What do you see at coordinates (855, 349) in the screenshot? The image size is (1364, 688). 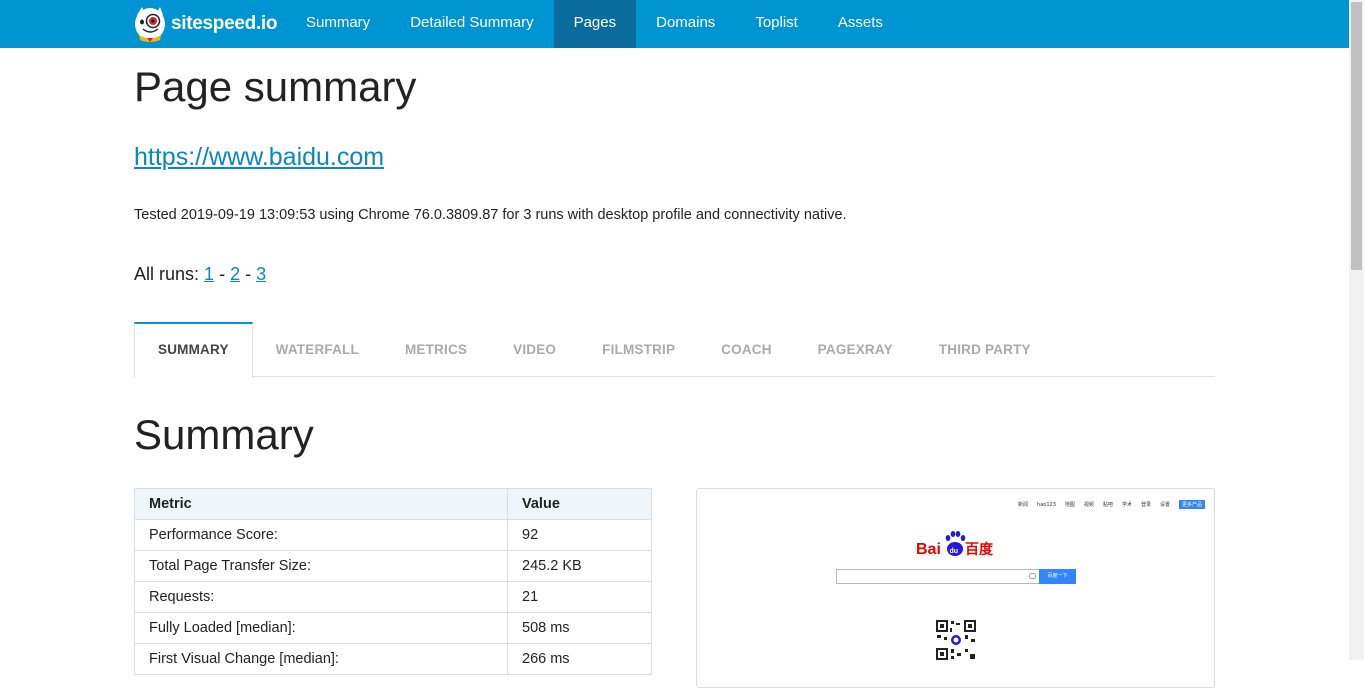 I see `tab-pagexray: PAGEXRAY` at bounding box center [855, 349].